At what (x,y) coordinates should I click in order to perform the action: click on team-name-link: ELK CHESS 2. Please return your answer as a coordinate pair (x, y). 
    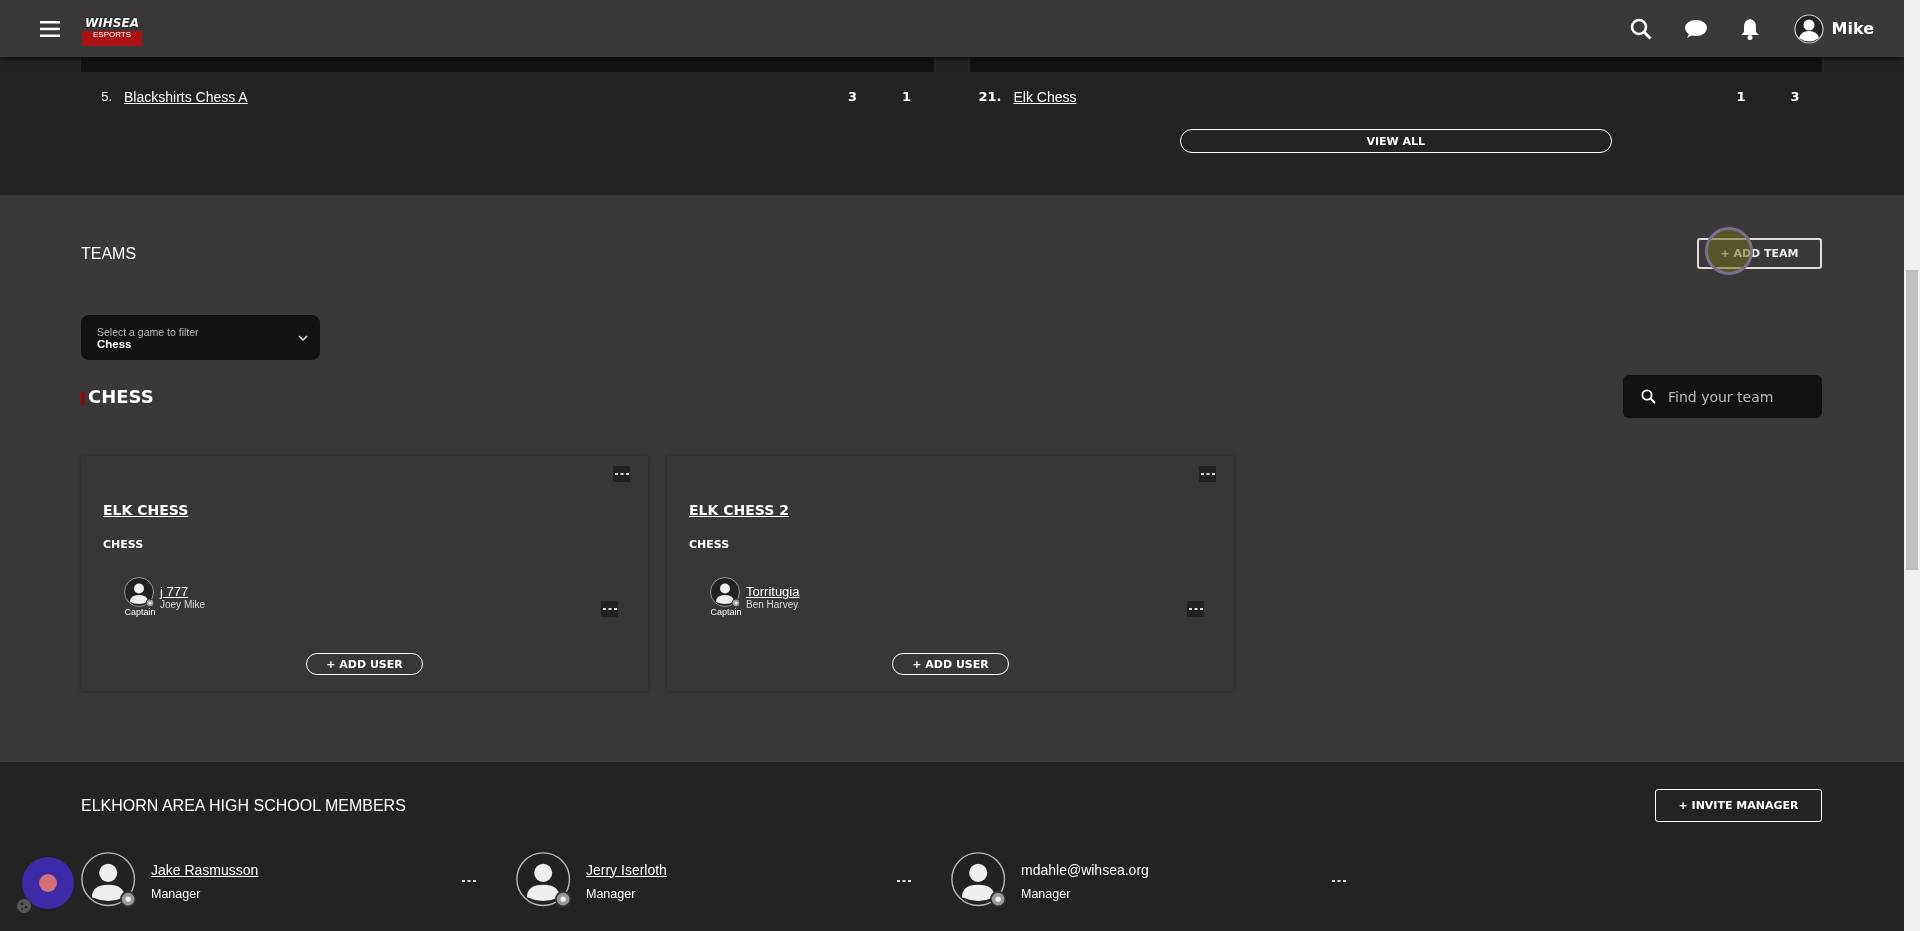
    Looking at the image, I should click on (739, 510).